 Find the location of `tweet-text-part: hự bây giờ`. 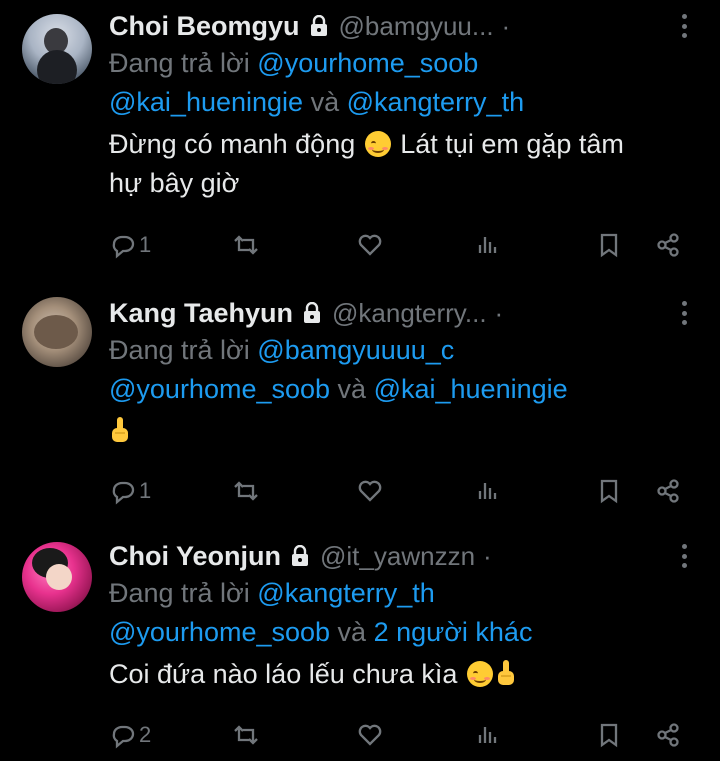

tweet-text-part: hự bây giờ is located at coordinates (174, 183).